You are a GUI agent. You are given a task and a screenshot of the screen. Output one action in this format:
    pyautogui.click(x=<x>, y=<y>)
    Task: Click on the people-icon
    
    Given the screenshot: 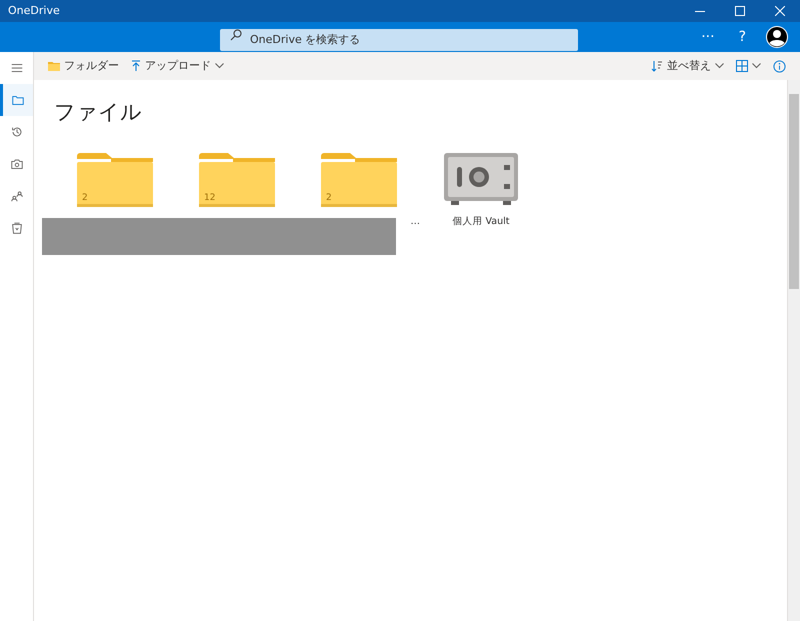 What is the action you would take?
    pyautogui.click(x=17, y=196)
    